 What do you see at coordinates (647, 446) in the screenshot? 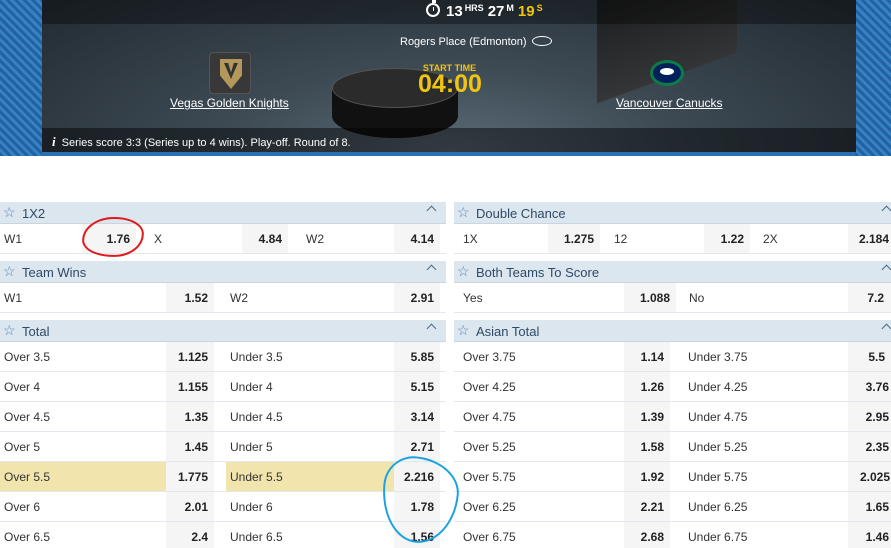
I see `odd-button: 1.58` at bounding box center [647, 446].